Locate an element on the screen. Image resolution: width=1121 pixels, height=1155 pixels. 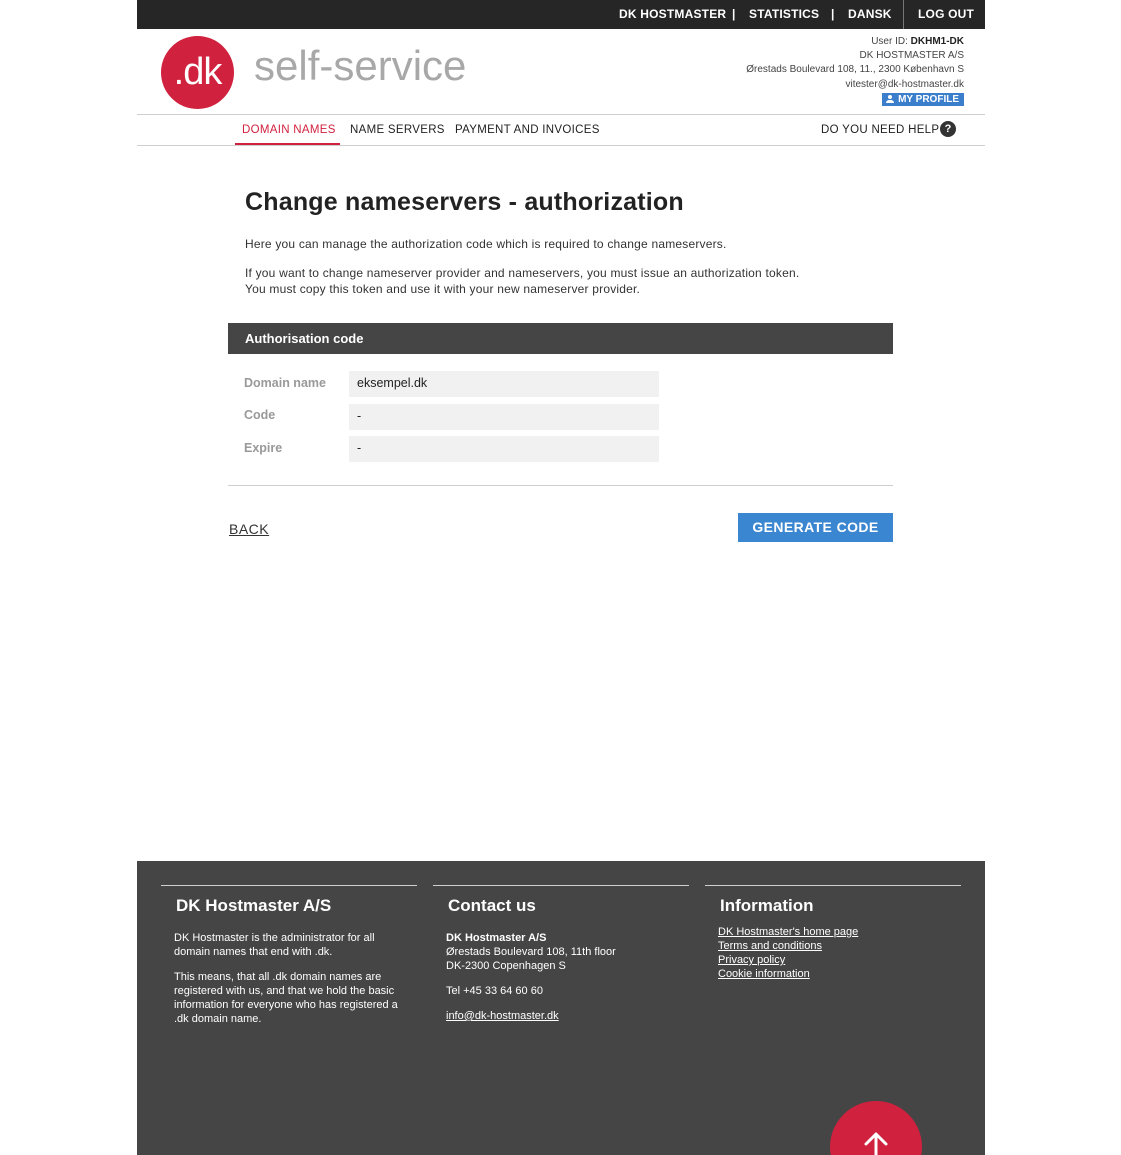
expire-value: - is located at coordinates (504, 449).